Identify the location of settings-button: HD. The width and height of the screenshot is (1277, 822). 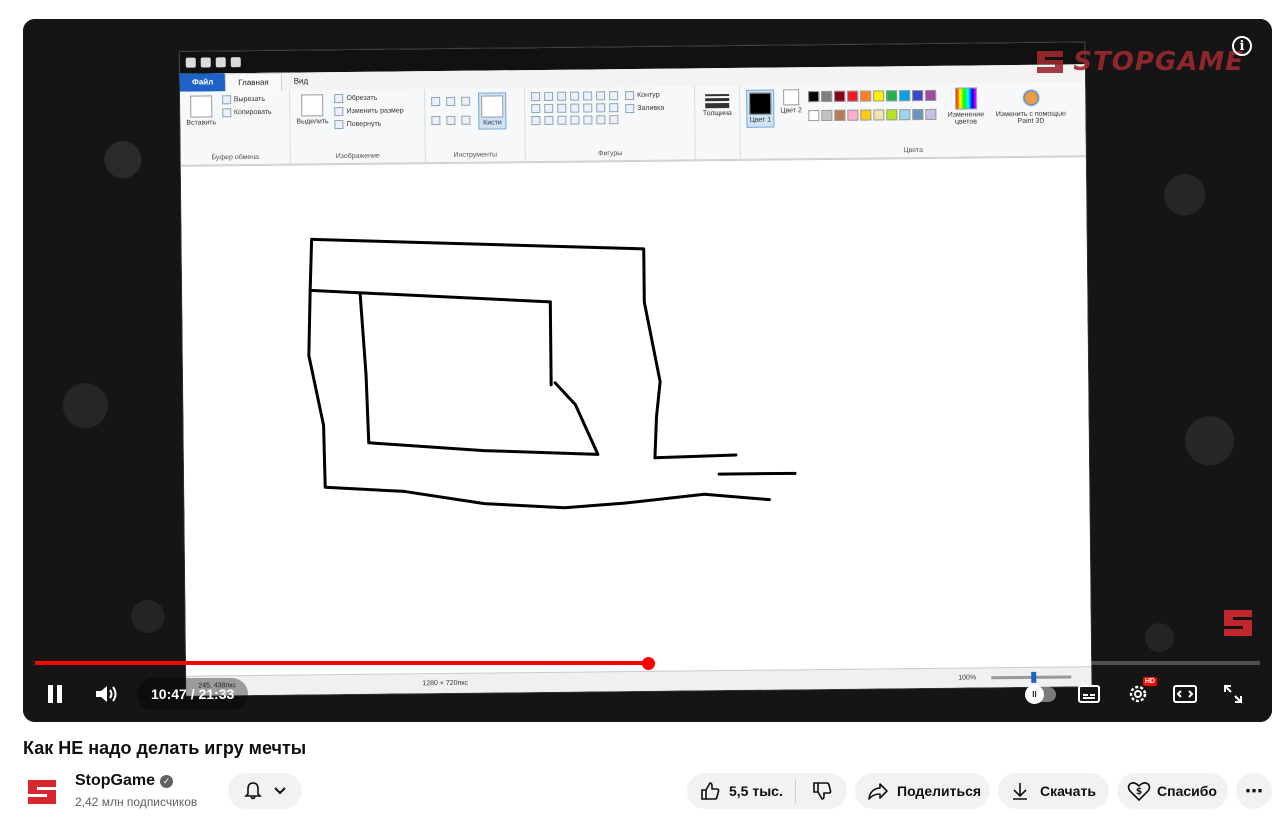
(1141, 692).